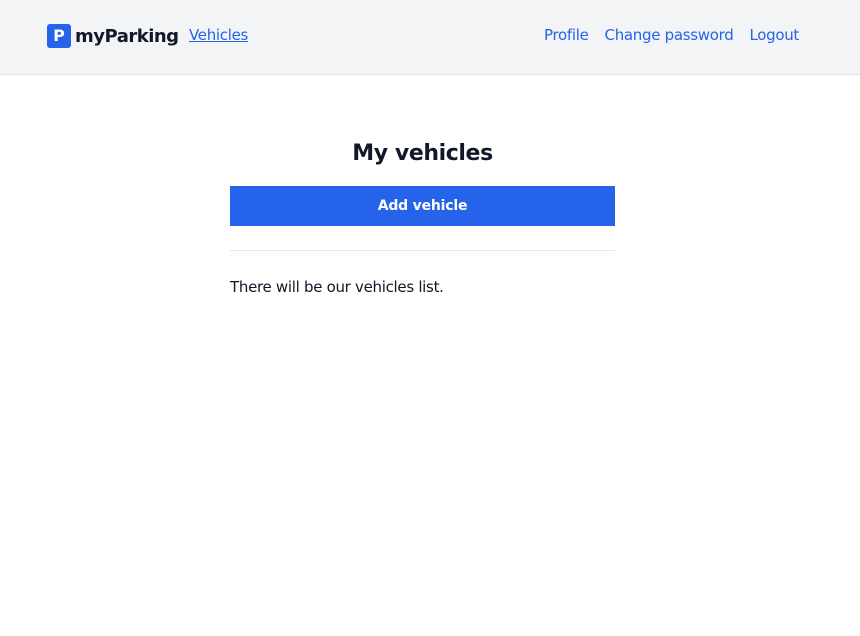 The height and width of the screenshot is (636, 860). Describe the element at coordinates (422, 153) in the screenshot. I see `page-title: My vehicles` at that location.